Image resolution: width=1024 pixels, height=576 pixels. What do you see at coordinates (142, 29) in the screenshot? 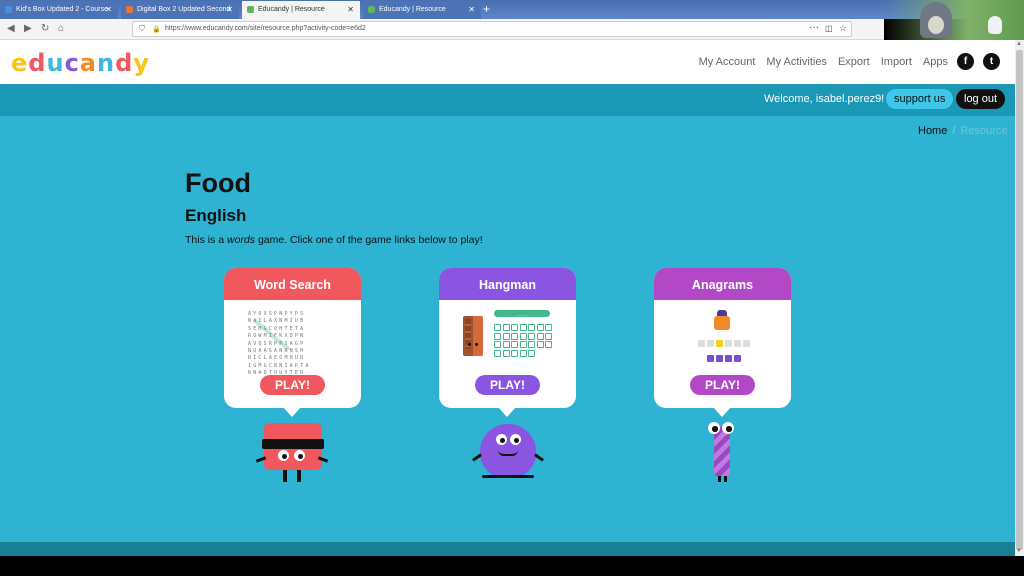
I see `shield-icon: ⛉` at bounding box center [142, 29].